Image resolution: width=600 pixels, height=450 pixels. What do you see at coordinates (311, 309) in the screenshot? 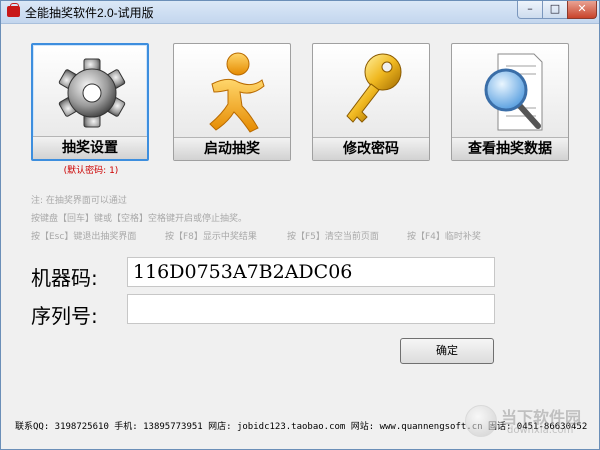
I see `serial-number-input` at bounding box center [311, 309].